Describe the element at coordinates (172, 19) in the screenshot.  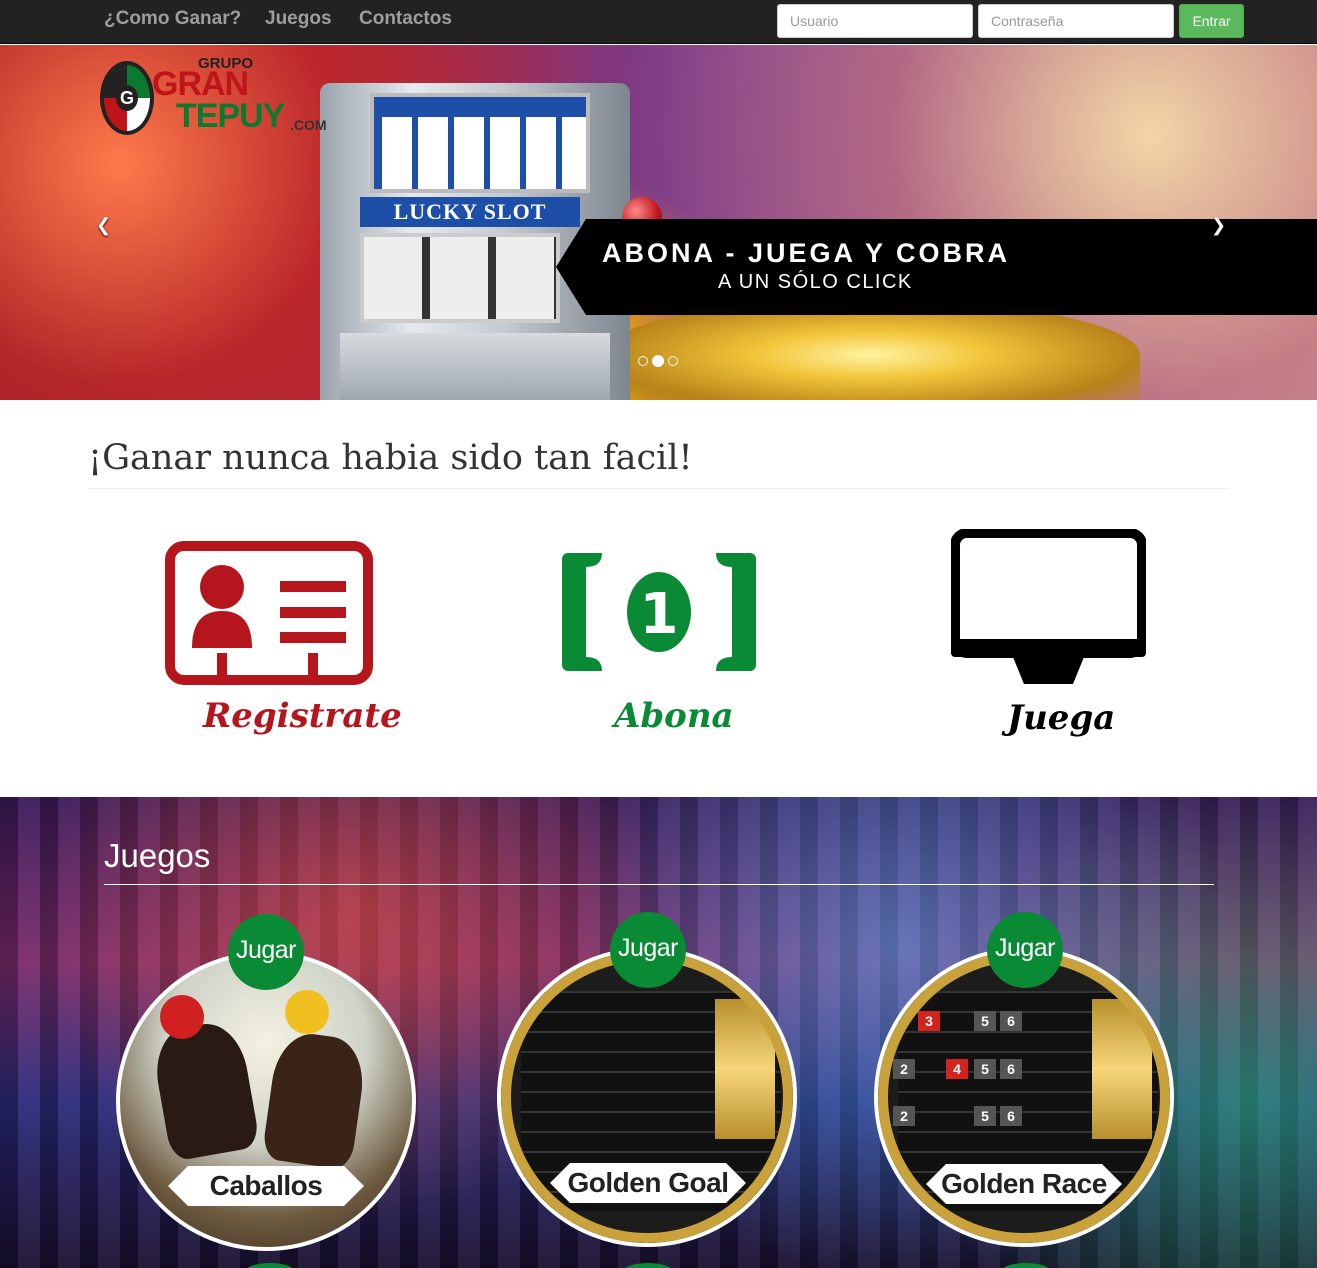
I see `nav-link-como-ganar: ¿Como Ganar?` at that location.